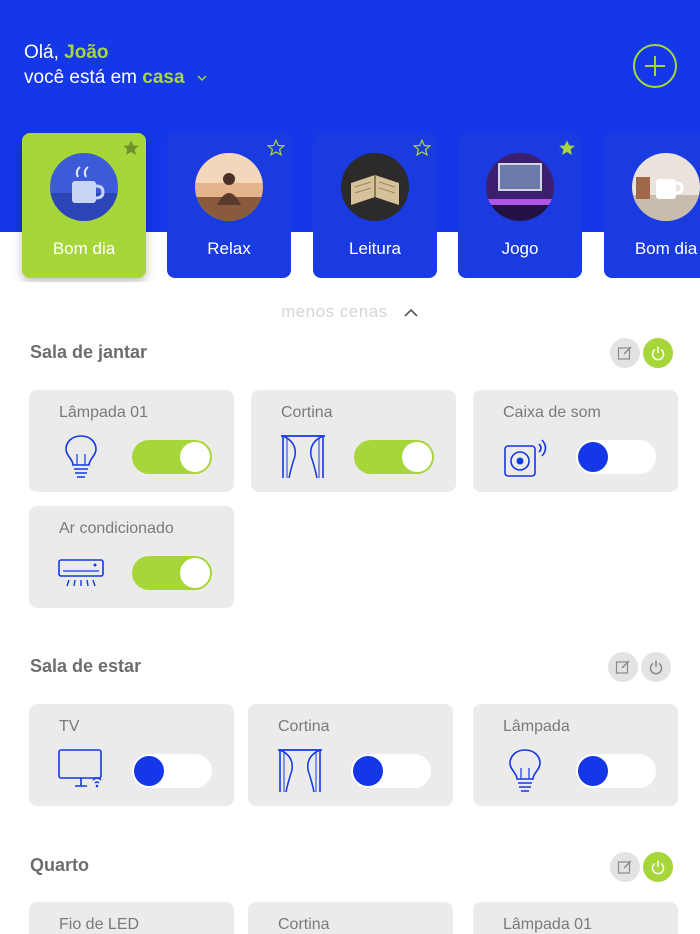 The height and width of the screenshot is (934, 700). I want to click on scene-label: Leitura, so click(375, 248).